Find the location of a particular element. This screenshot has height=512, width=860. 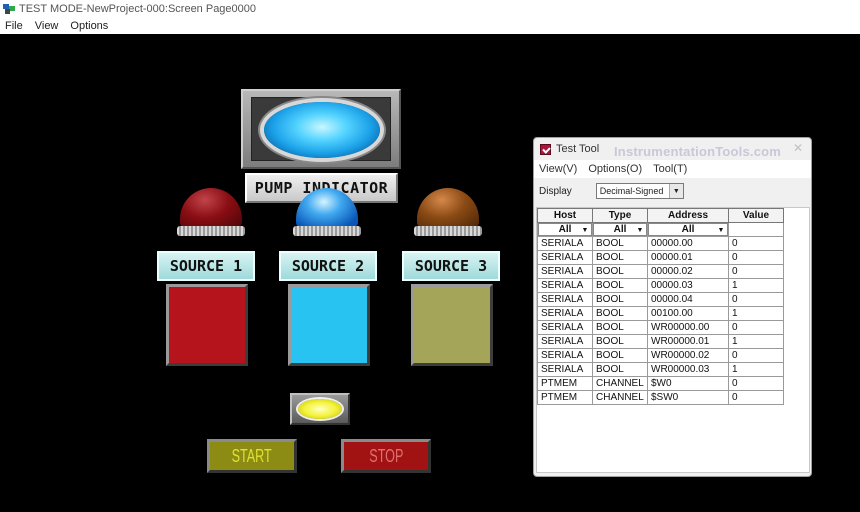

stop-button: STOP is located at coordinates (386, 456).